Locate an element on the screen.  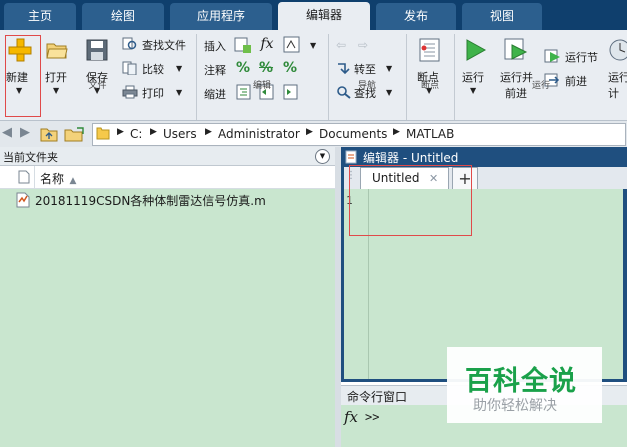
wrap-comment-icon: % is located at coordinates (290, 68).